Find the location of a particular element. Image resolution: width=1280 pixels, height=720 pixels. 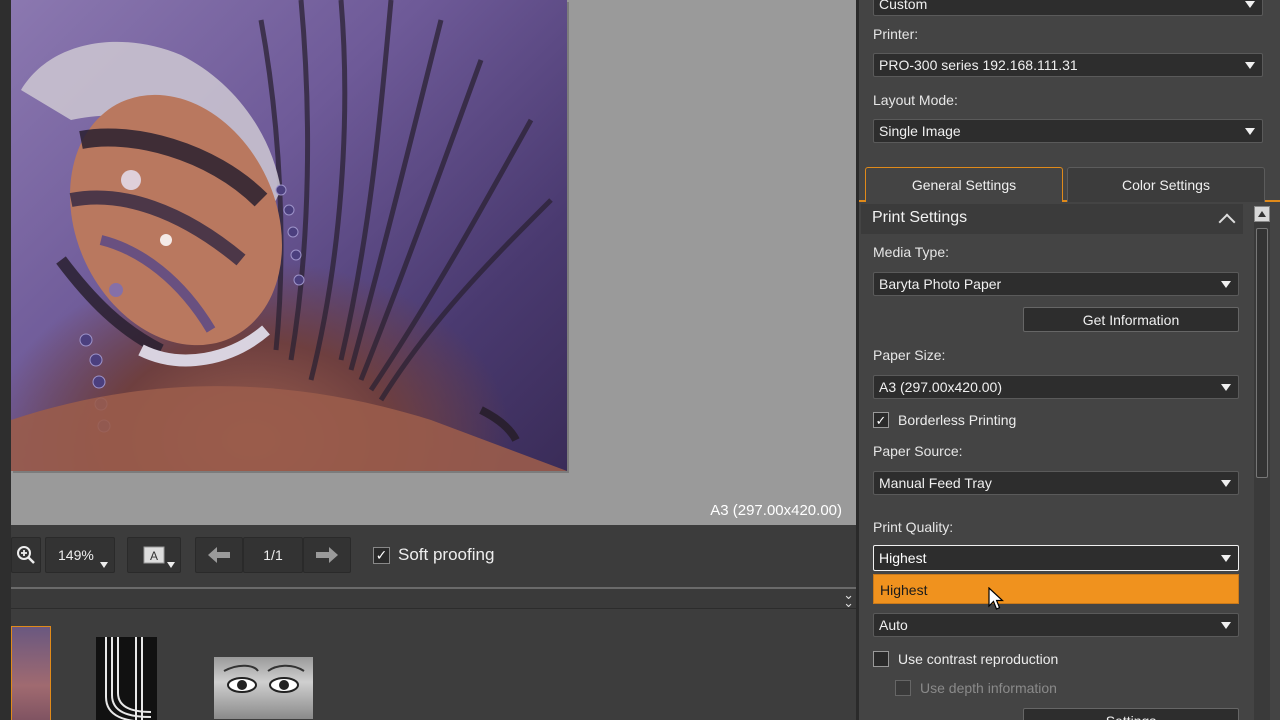

media-type-select-value: Baryta Photo Paper is located at coordinates (940, 284).